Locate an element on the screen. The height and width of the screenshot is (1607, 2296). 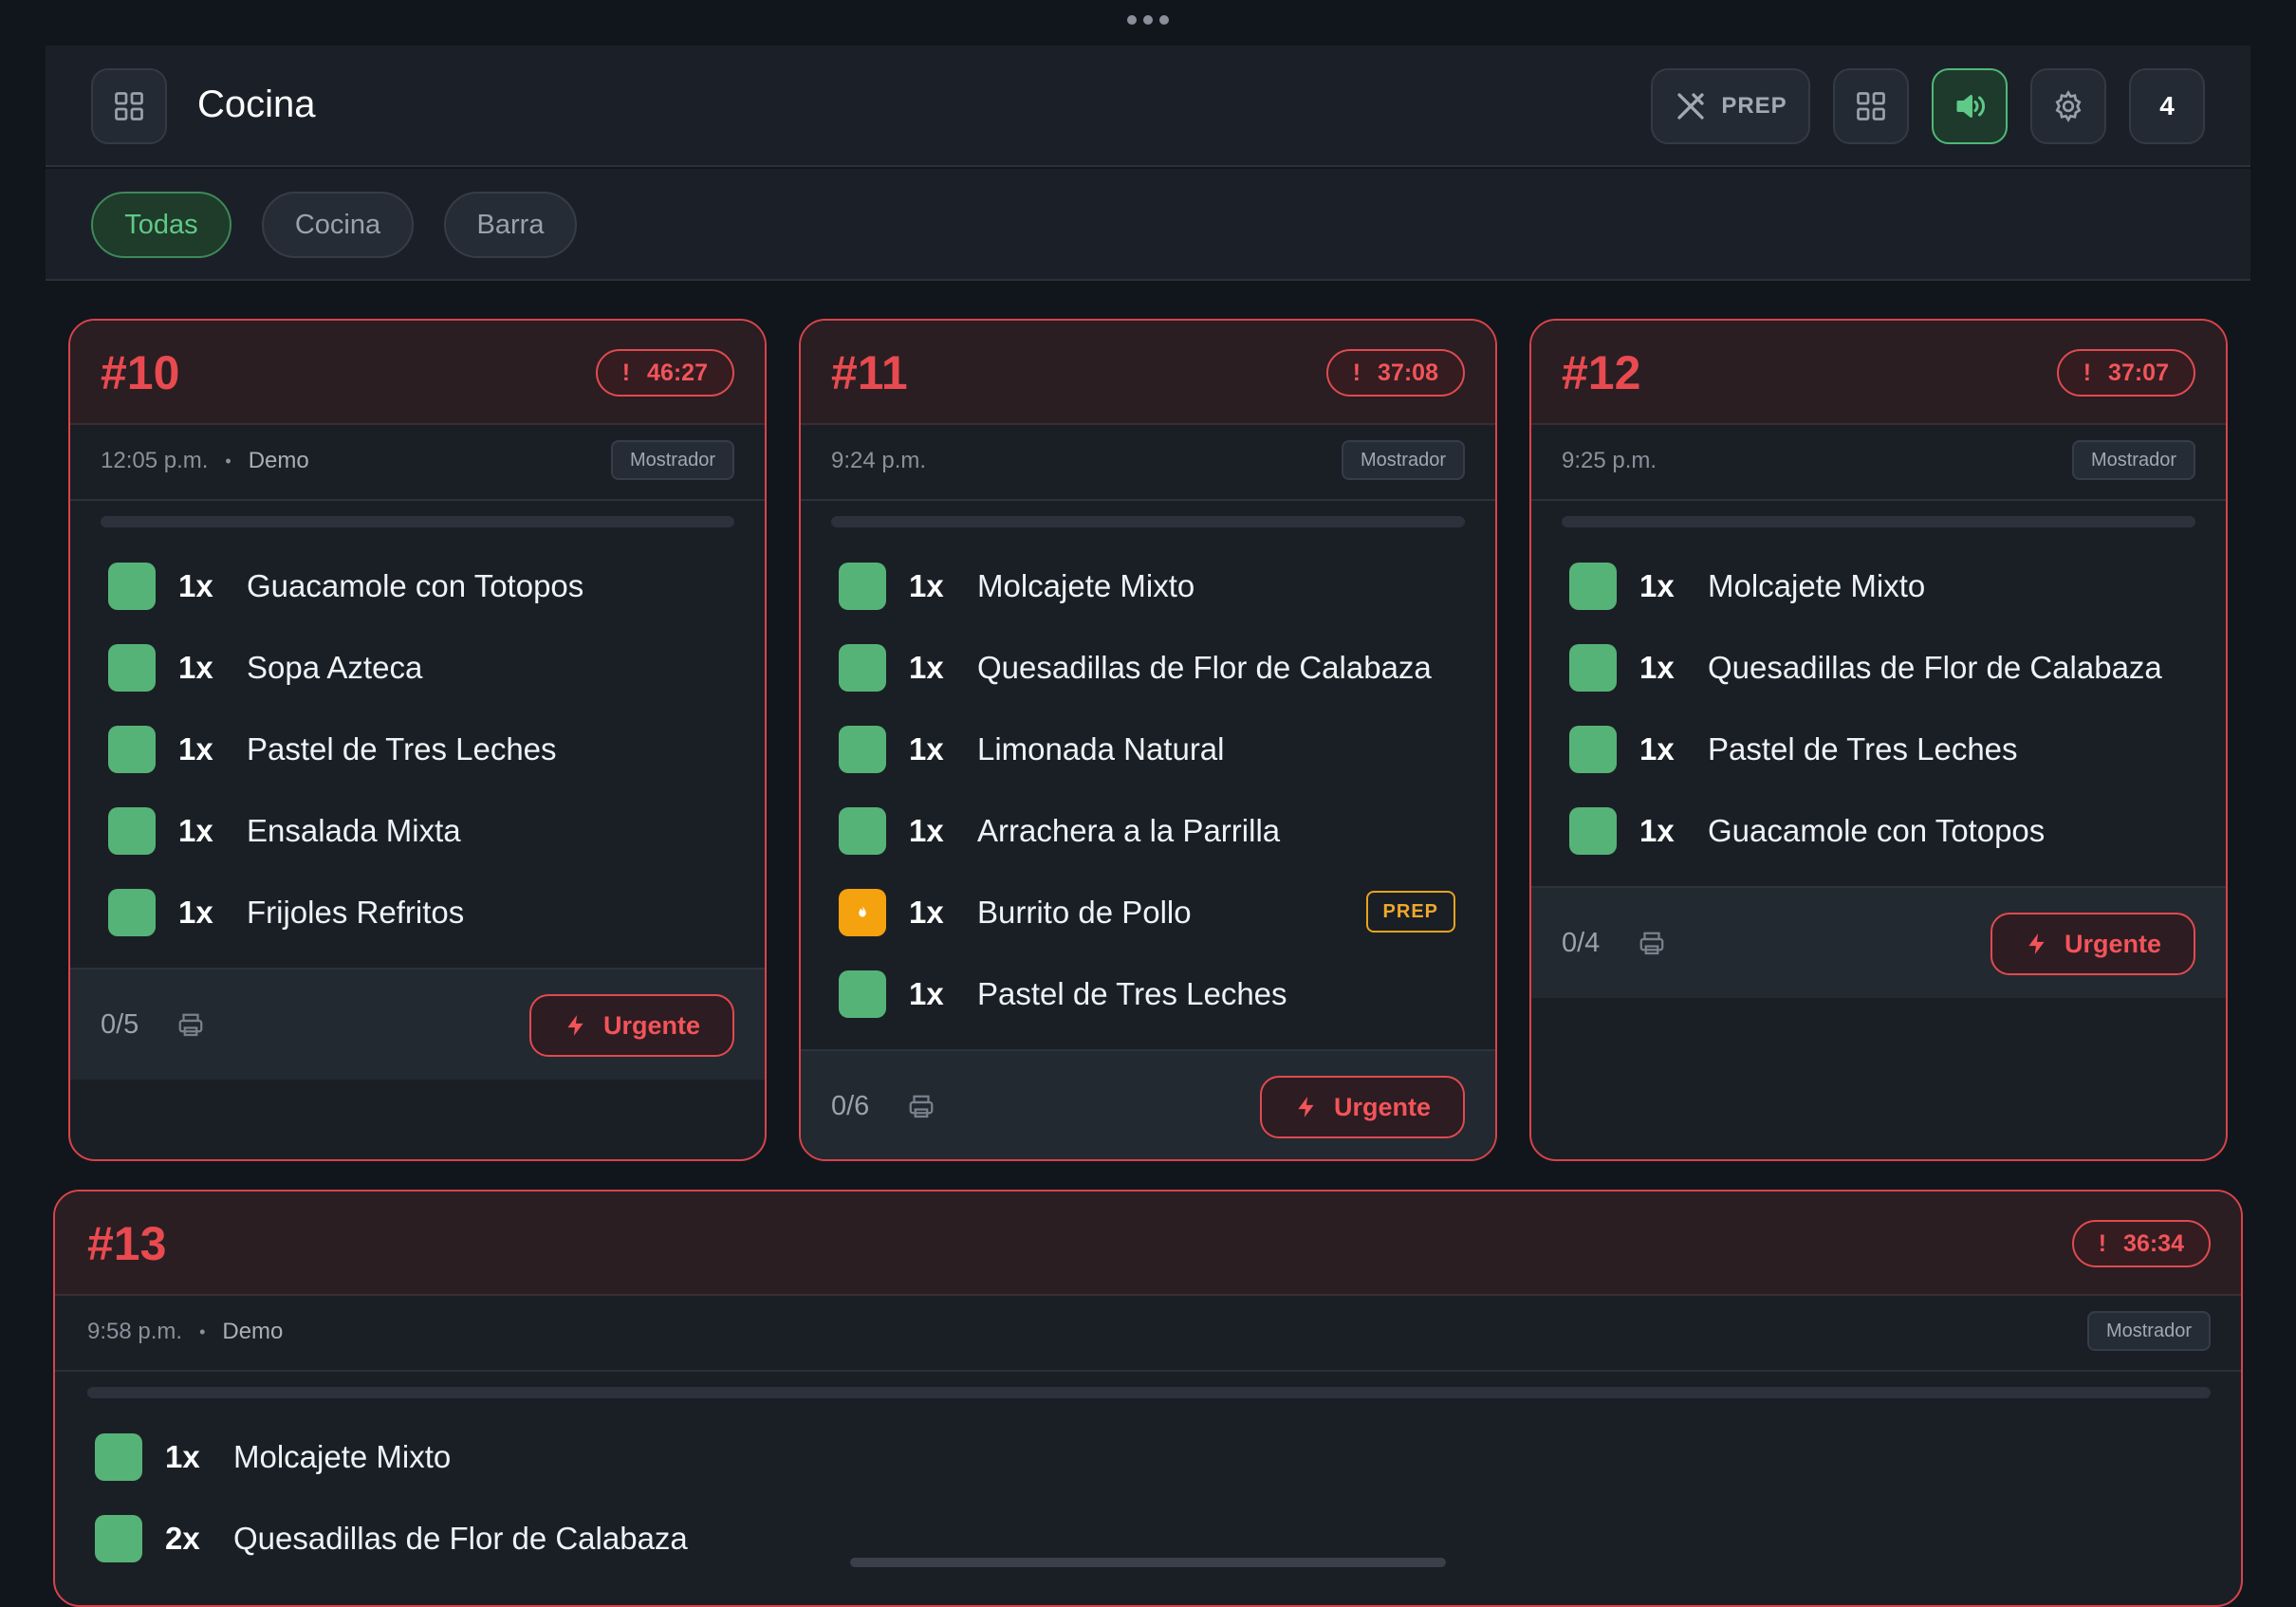
order-timer: ! 46:27 is located at coordinates (664, 373).